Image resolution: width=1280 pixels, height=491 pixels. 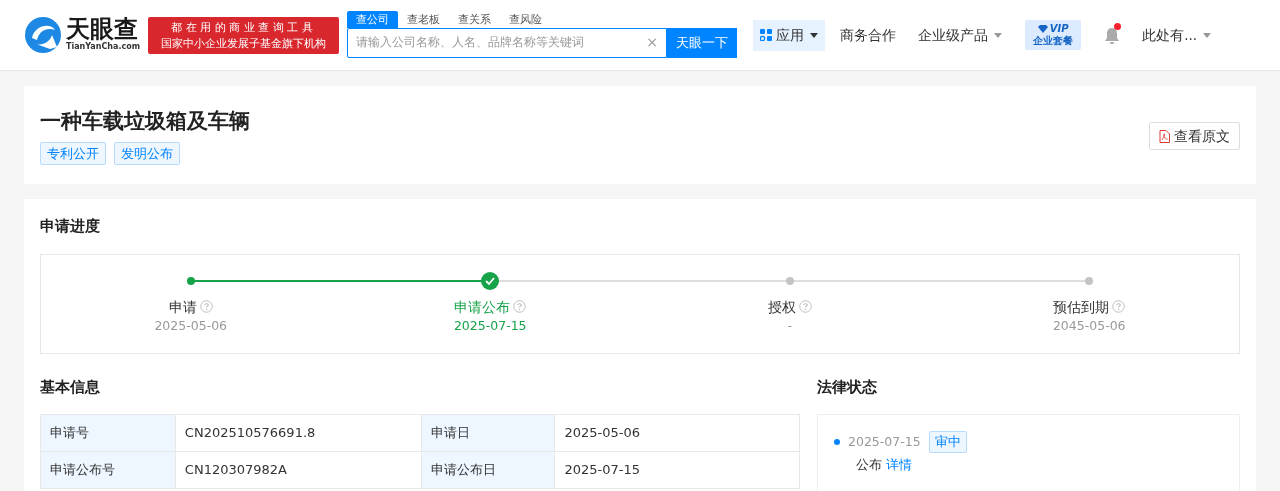 I want to click on slogan-banner: 都在用的商业查询工具 国家中小企业发展子基金旗下机构, so click(x=244, y=35).